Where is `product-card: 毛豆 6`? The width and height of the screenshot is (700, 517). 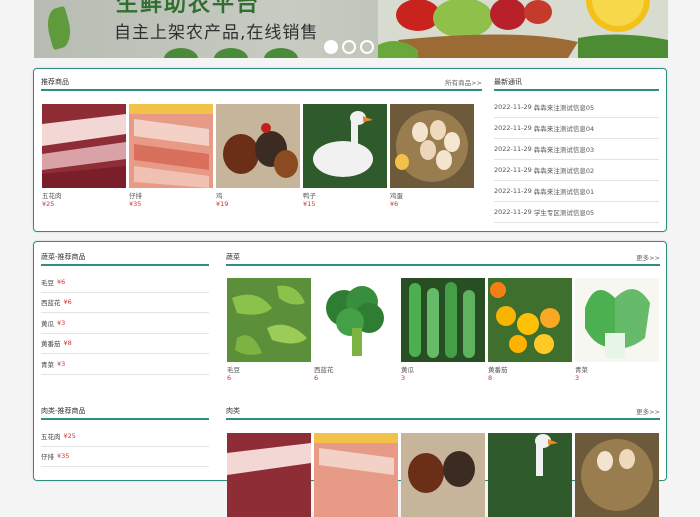
product-card: 毛豆 6 is located at coordinates (269, 330).